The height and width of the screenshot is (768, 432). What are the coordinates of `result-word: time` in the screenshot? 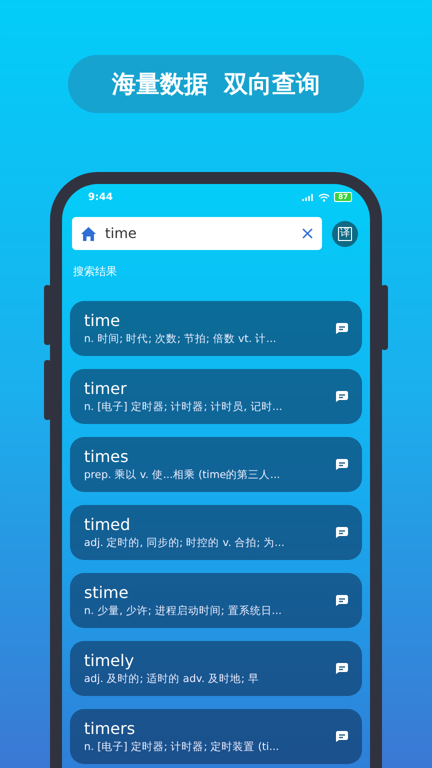 It's located at (102, 320).